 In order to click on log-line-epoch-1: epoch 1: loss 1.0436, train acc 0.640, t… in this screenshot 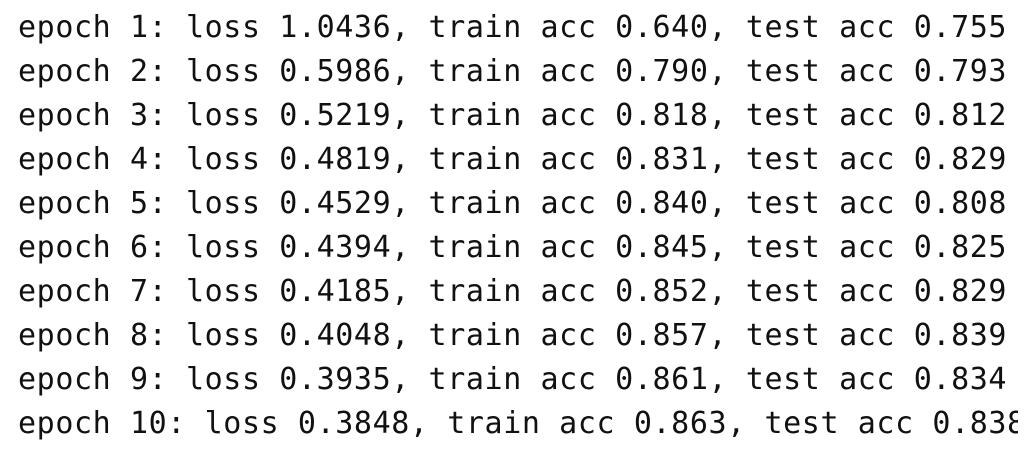, I will do `click(513, 27)`.